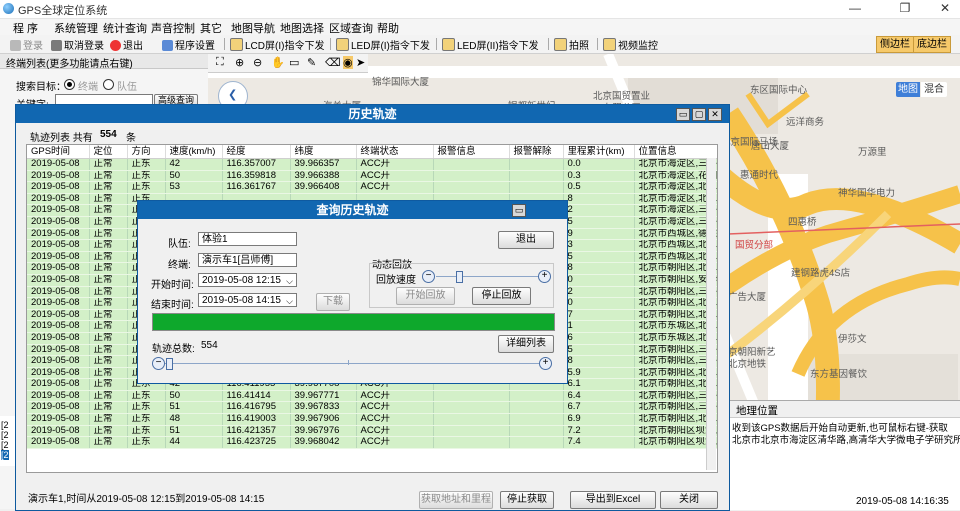  Describe the element at coordinates (277, 44) in the screenshot. I see `lcd1-button: LCD屏(I)指令下发` at that location.